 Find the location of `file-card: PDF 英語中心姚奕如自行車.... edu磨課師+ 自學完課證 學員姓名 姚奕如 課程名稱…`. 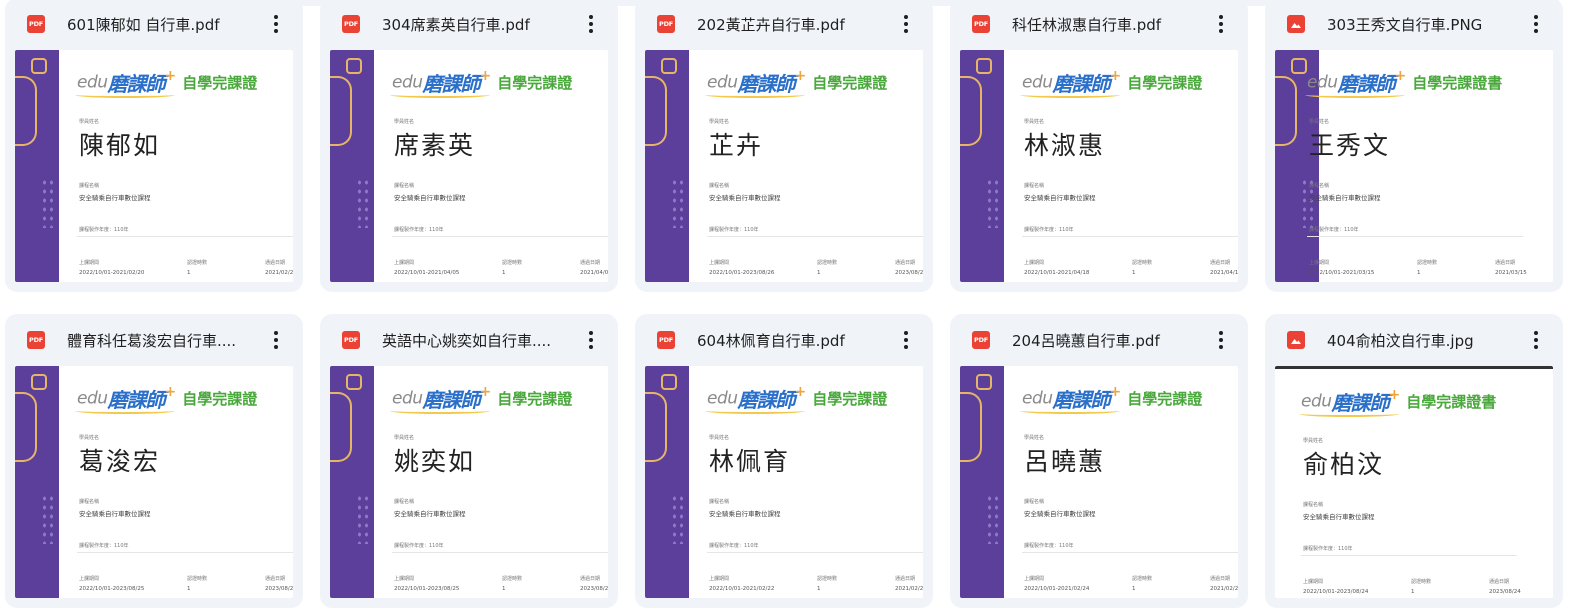

file-card: PDF 英語中心姚奕如自行車.... edu磨課師+ 自學完課證 學員姓名 姚奕如 課程名稱… is located at coordinates (469, 461).